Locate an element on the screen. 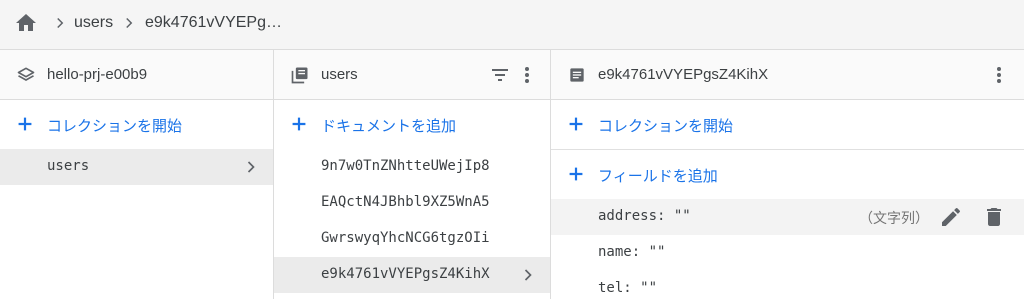  collection-panel-header: users is located at coordinates (412, 75).